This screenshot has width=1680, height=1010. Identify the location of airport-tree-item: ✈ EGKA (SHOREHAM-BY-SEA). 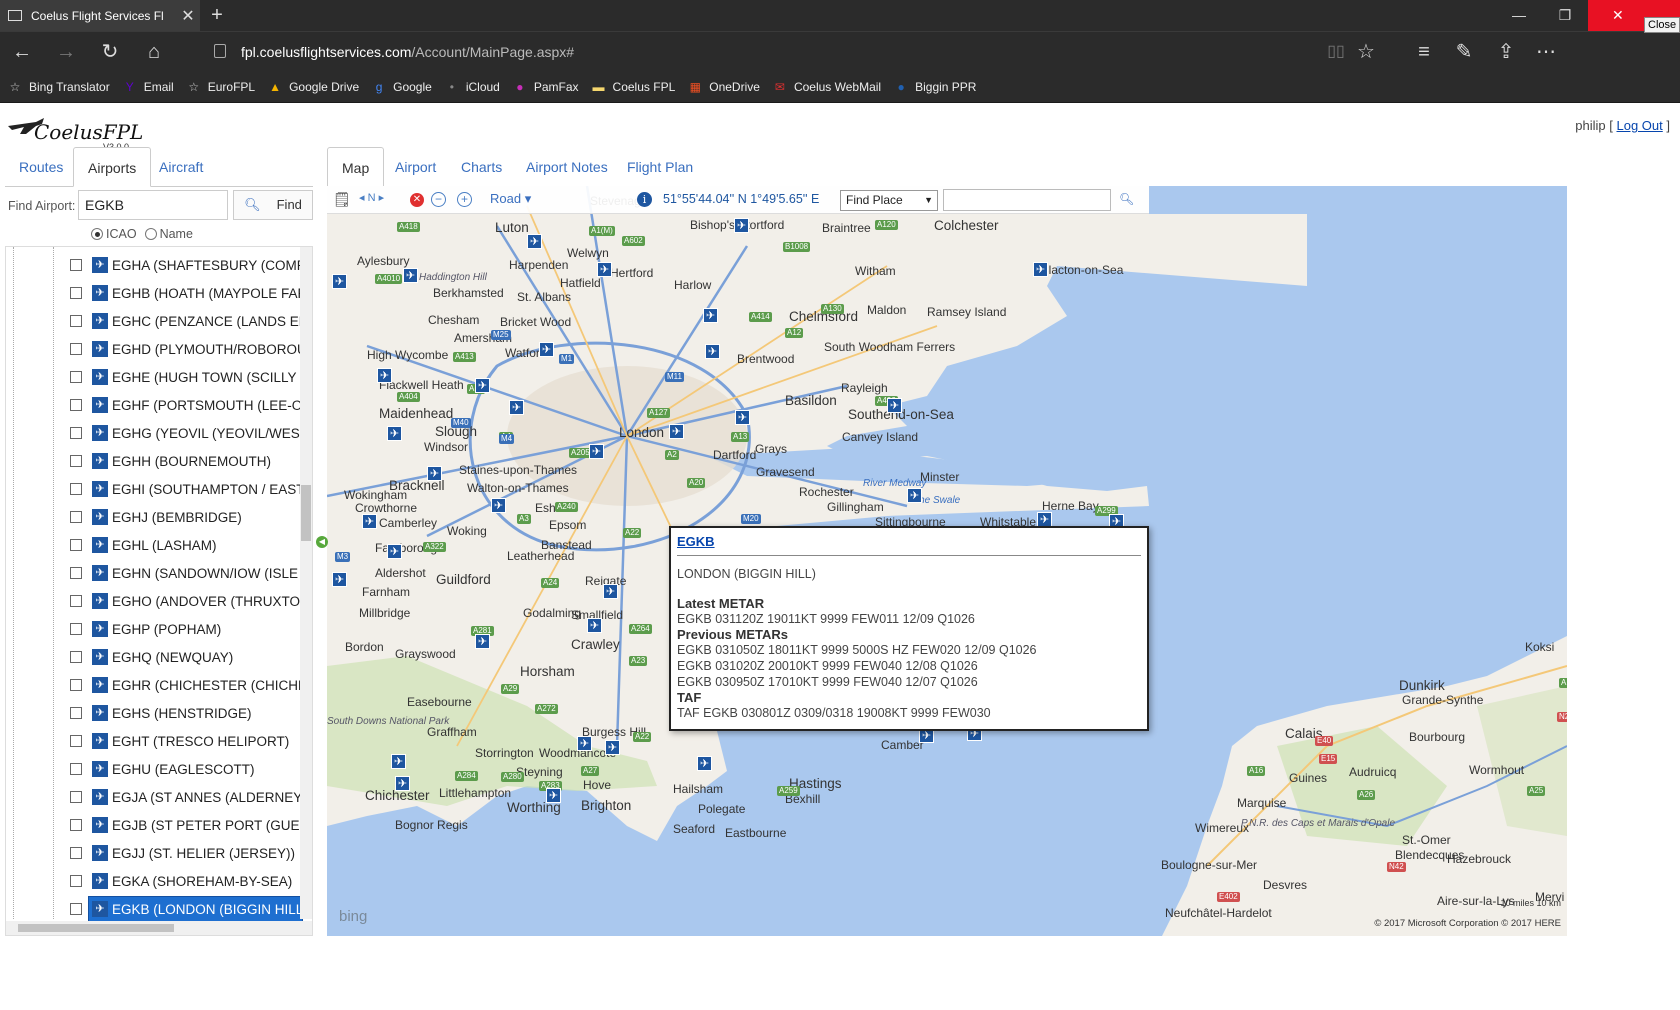
(154, 881).